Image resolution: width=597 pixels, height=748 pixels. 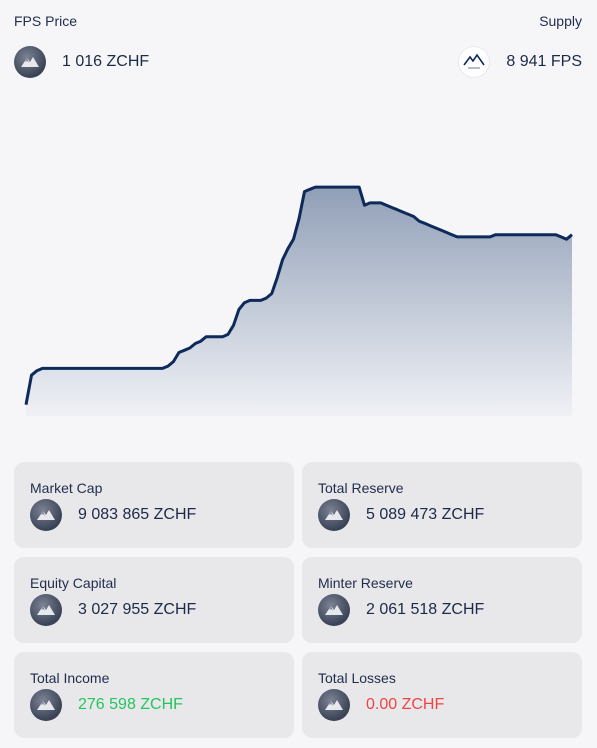 I want to click on stat-row: 276 598 ZCHF, so click(x=154, y=705).